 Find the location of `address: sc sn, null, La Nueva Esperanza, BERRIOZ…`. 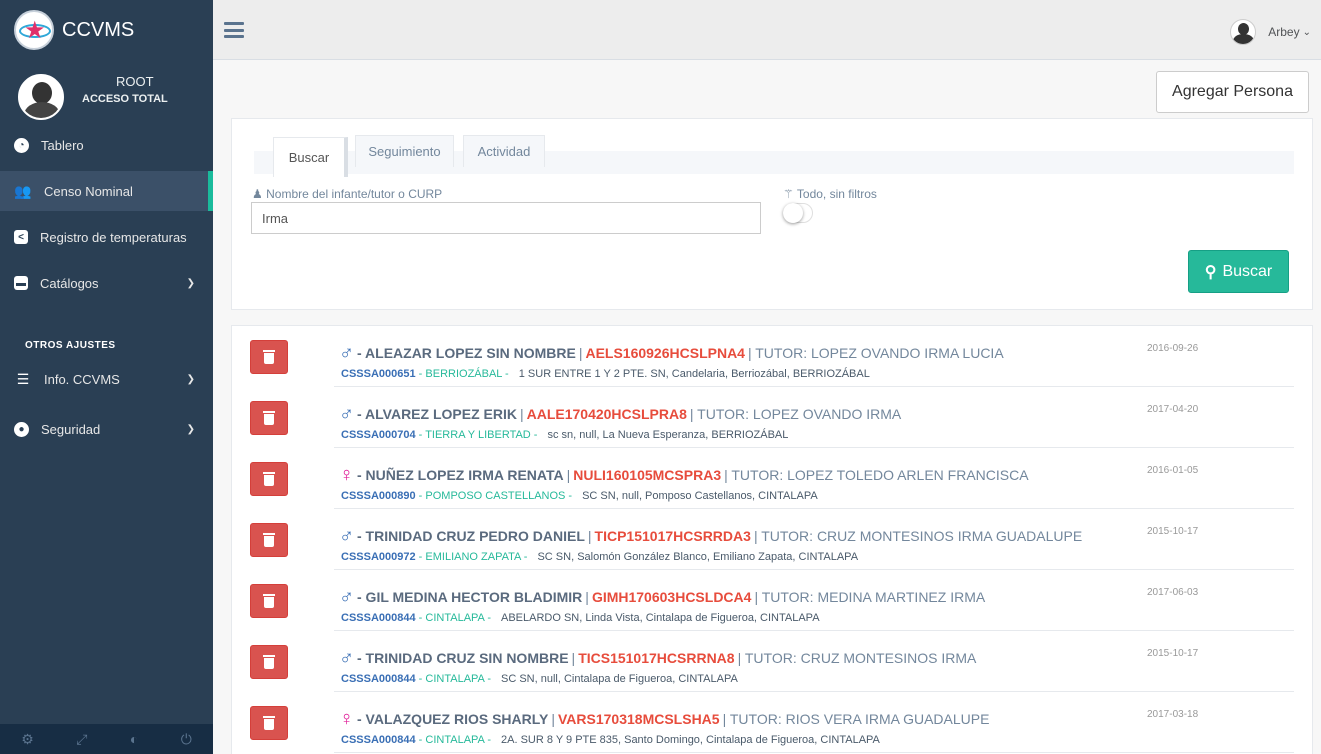

address: sc sn, null, La Nueva Esperanza, BERRIOZ… is located at coordinates (668, 435).